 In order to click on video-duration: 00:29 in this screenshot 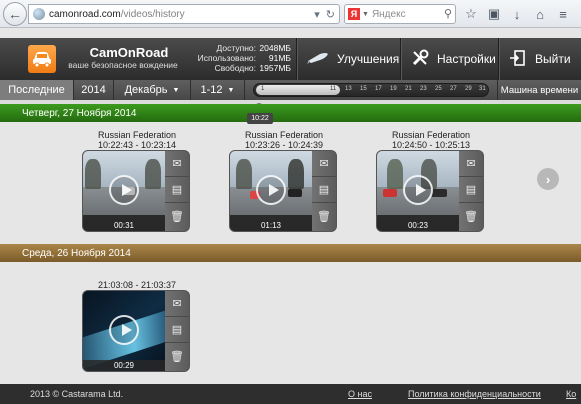, I will do `click(124, 365)`.